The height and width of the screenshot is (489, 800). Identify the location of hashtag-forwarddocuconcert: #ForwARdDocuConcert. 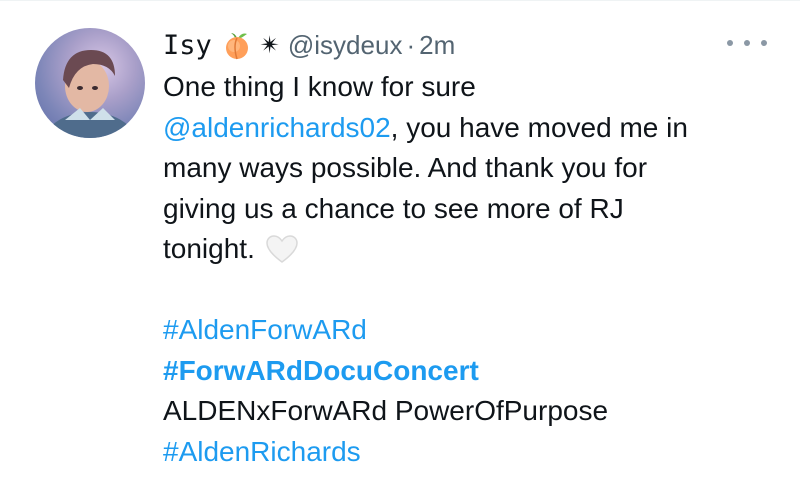
(473, 371).